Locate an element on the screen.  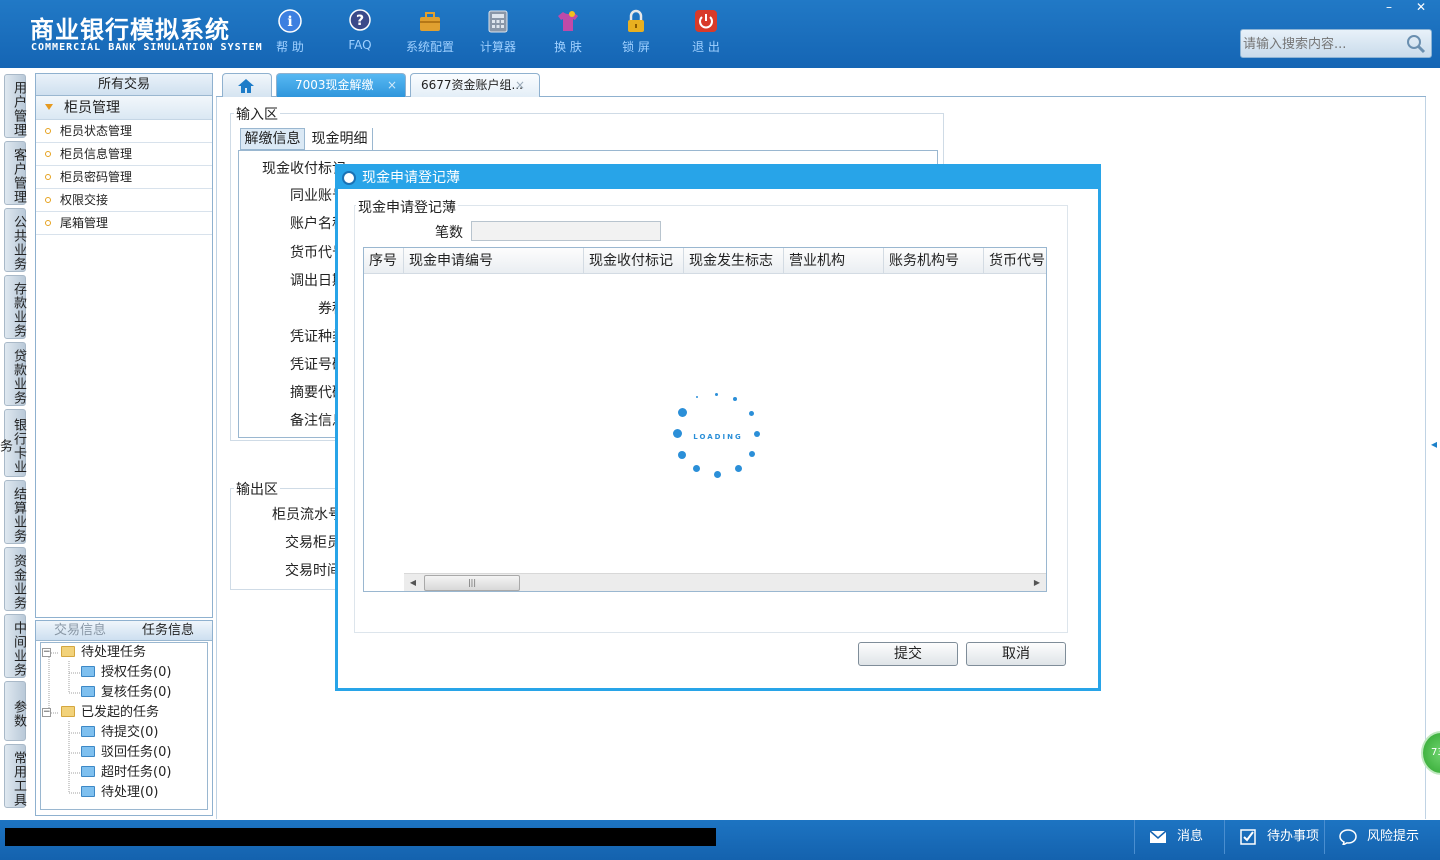
field-label-trade-time: 交易时间 is located at coordinates (313, 571).